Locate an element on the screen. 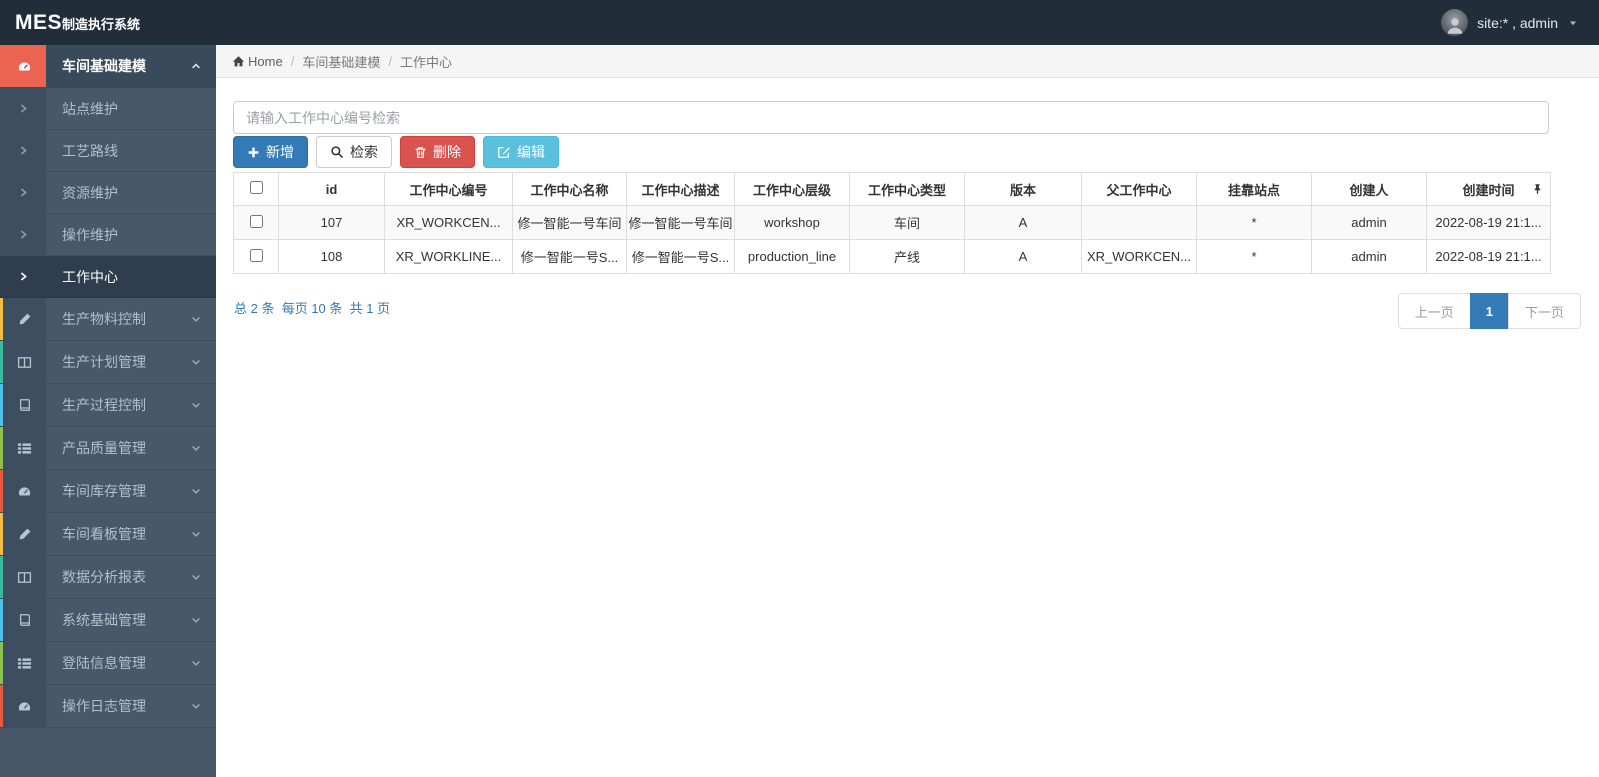 The width and height of the screenshot is (1599, 777). home-icon is located at coordinates (238, 60).